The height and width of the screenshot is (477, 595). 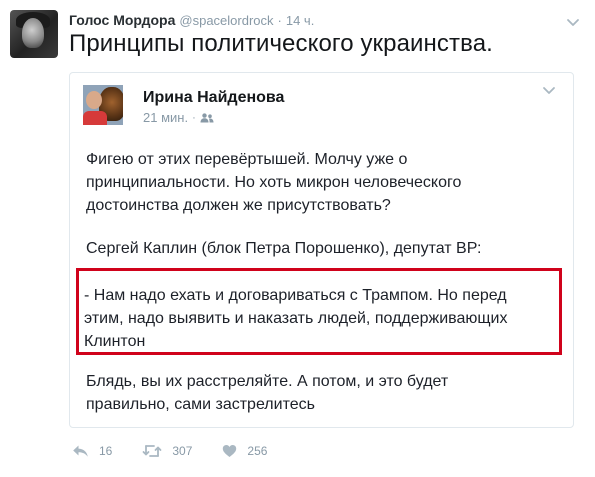 I want to click on text-line: достоинства должен же присутствовать?, so click(x=238, y=205).